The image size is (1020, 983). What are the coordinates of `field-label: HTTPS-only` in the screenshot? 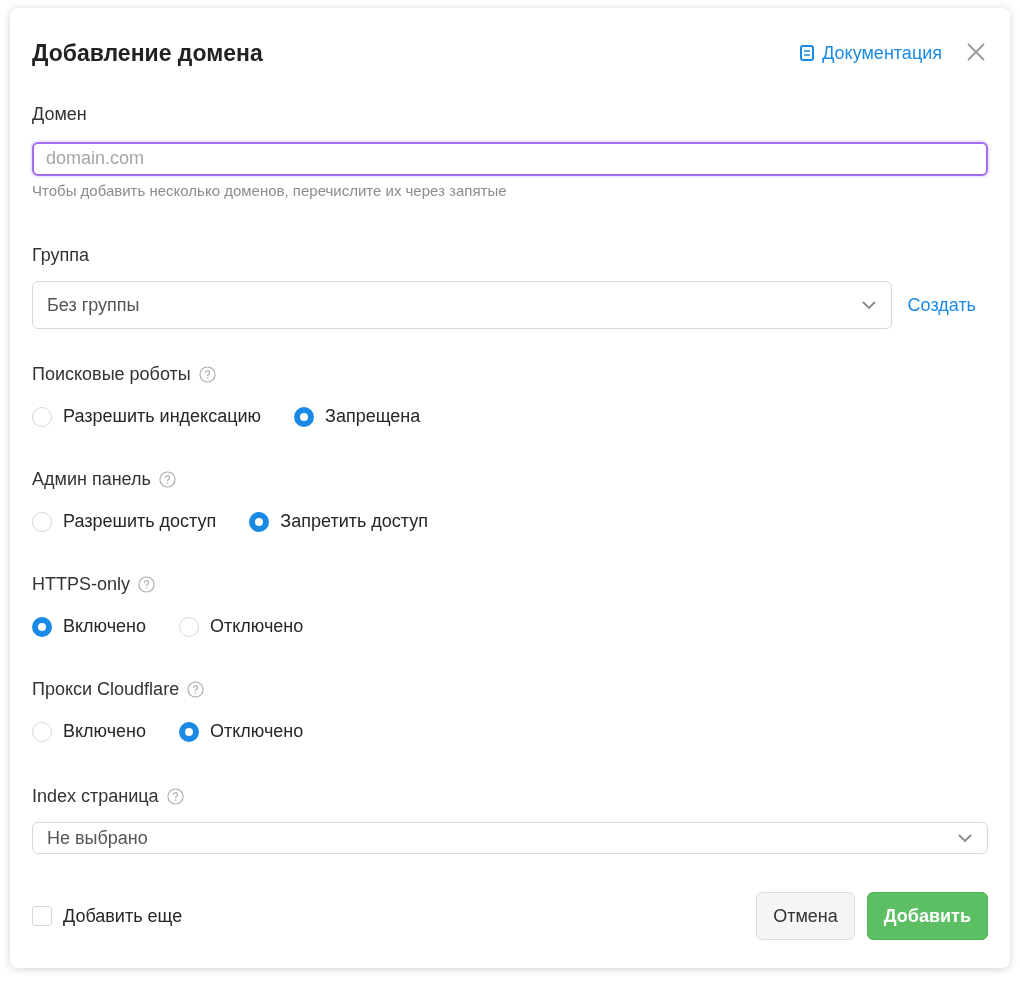 It's located at (81, 584).